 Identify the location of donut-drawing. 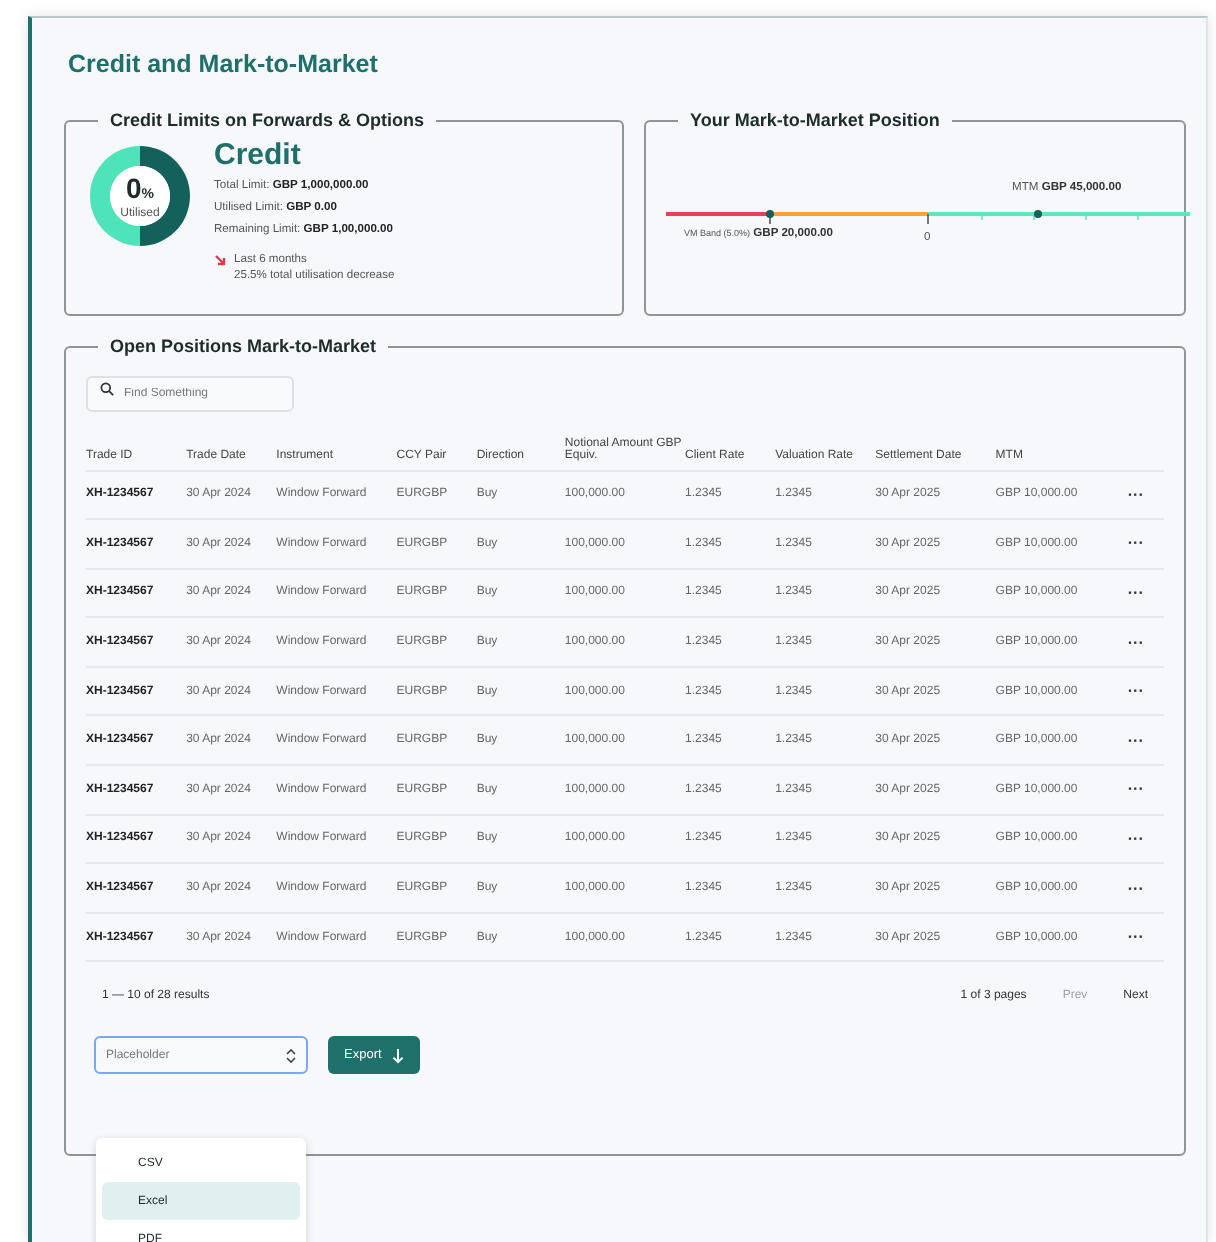
(140, 196).